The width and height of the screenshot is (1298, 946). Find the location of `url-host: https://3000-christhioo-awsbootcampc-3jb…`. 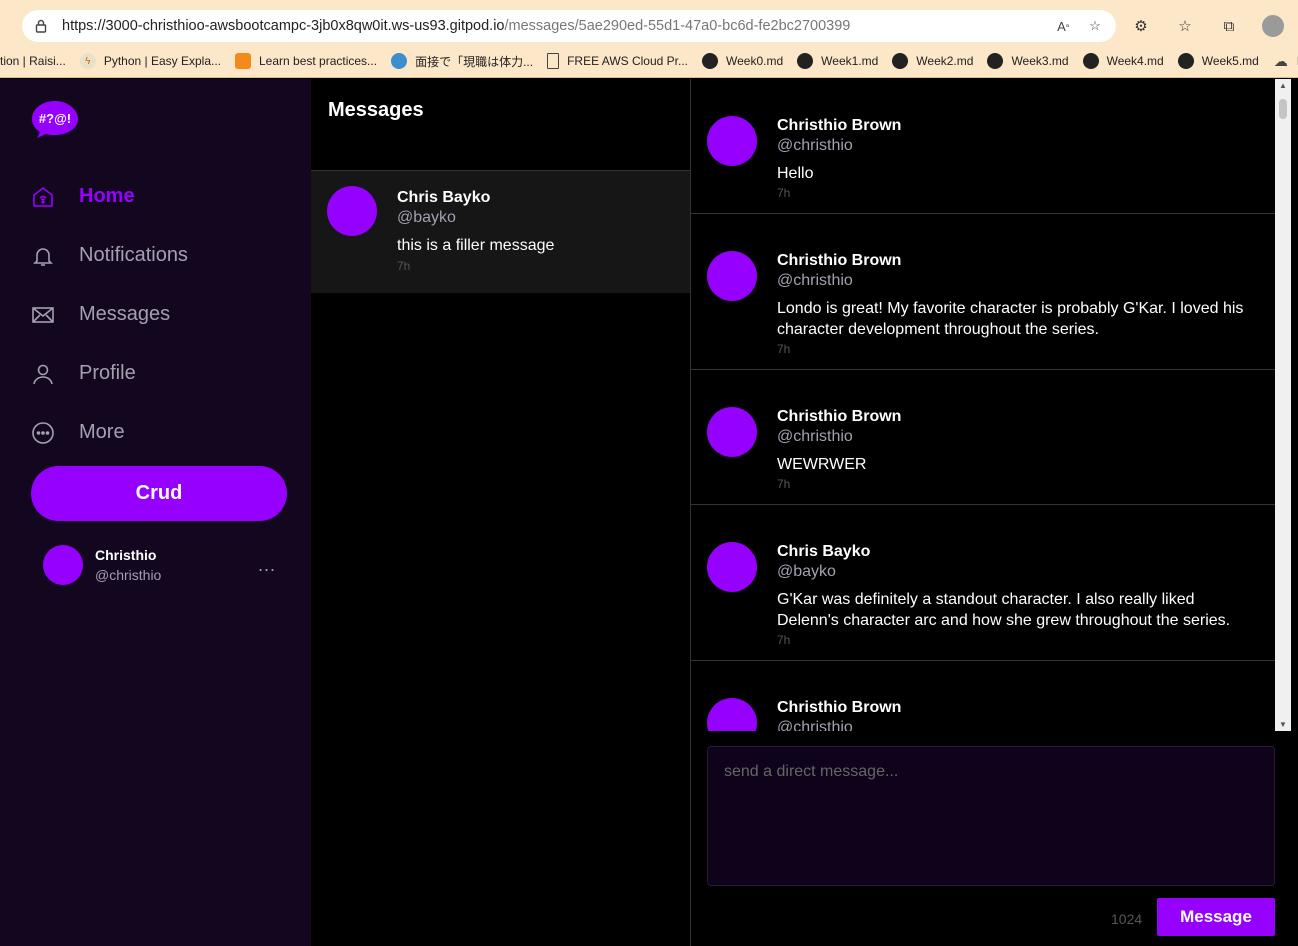

url-host: https://3000-christhioo-awsbootcampc-3jb… is located at coordinates (283, 26).